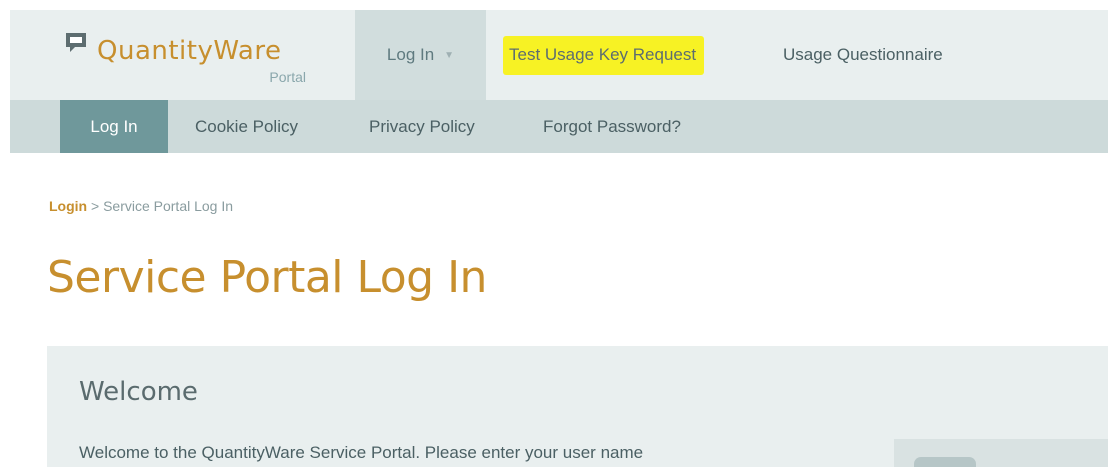  What do you see at coordinates (287, 77) in the screenshot?
I see `logo-subtitle: Portal` at bounding box center [287, 77].